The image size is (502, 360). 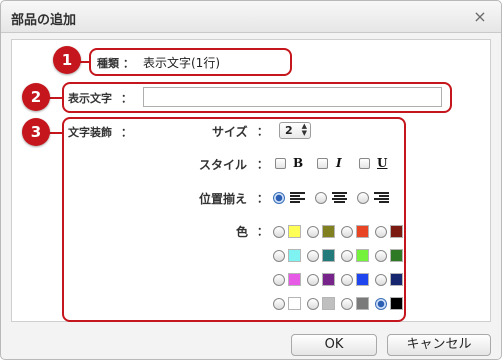 What do you see at coordinates (363, 198) in the screenshot?
I see `align-right-radio` at bounding box center [363, 198].